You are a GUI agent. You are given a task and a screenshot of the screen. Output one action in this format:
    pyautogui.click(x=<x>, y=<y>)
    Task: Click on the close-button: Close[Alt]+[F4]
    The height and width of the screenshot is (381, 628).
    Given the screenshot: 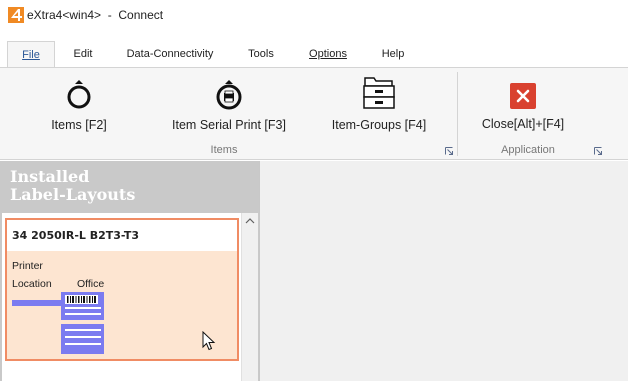 What is the action you would take?
    pyautogui.click(x=523, y=103)
    